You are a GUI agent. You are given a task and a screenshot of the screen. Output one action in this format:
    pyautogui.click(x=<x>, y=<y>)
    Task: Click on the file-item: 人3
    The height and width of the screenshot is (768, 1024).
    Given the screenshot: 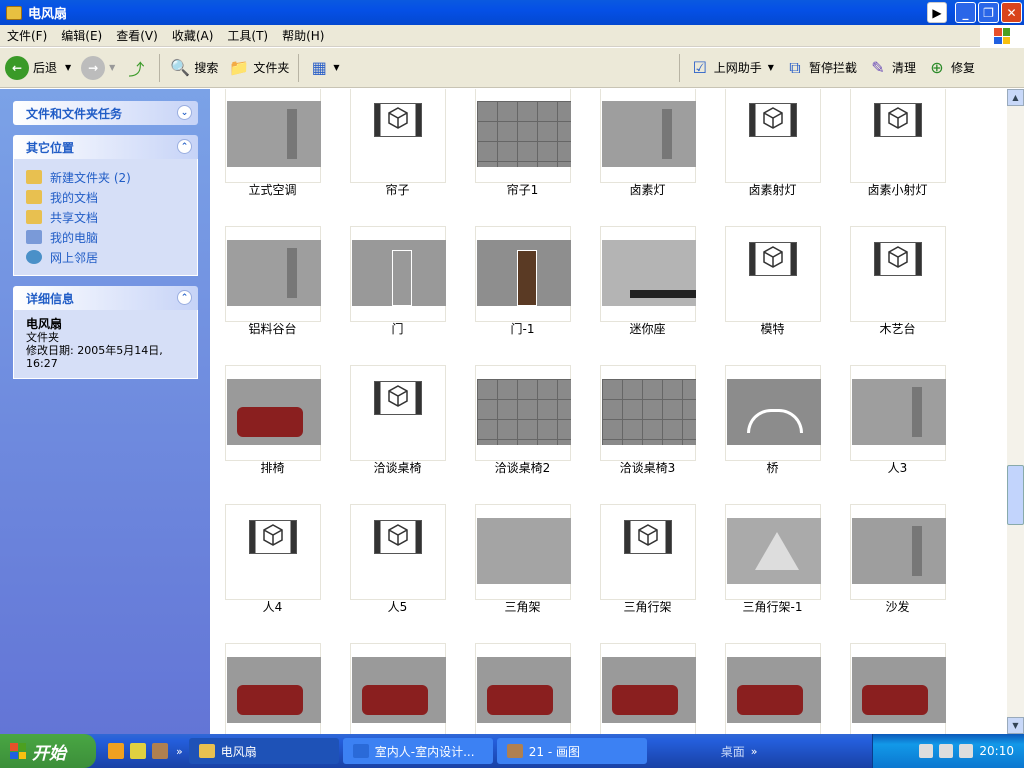 What is the action you would take?
    pyautogui.click(x=890, y=429)
    